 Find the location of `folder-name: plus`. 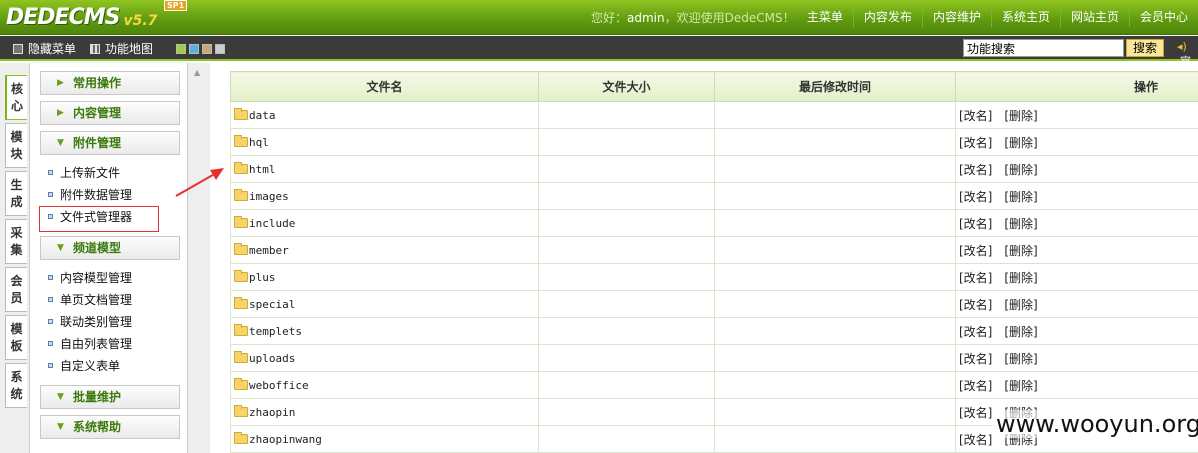

folder-name: plus is located at coordinates (262, 277).